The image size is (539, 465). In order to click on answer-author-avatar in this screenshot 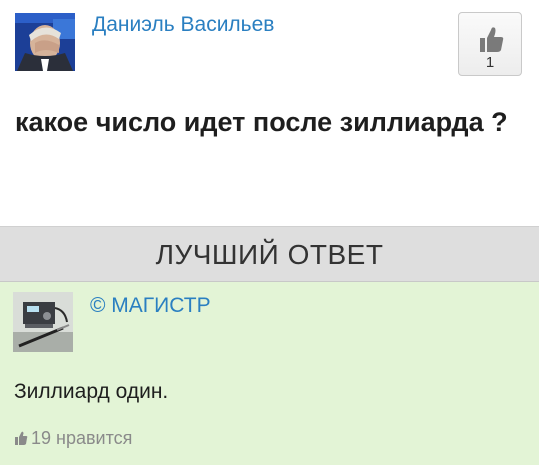, I will do `click(43, 322)`.